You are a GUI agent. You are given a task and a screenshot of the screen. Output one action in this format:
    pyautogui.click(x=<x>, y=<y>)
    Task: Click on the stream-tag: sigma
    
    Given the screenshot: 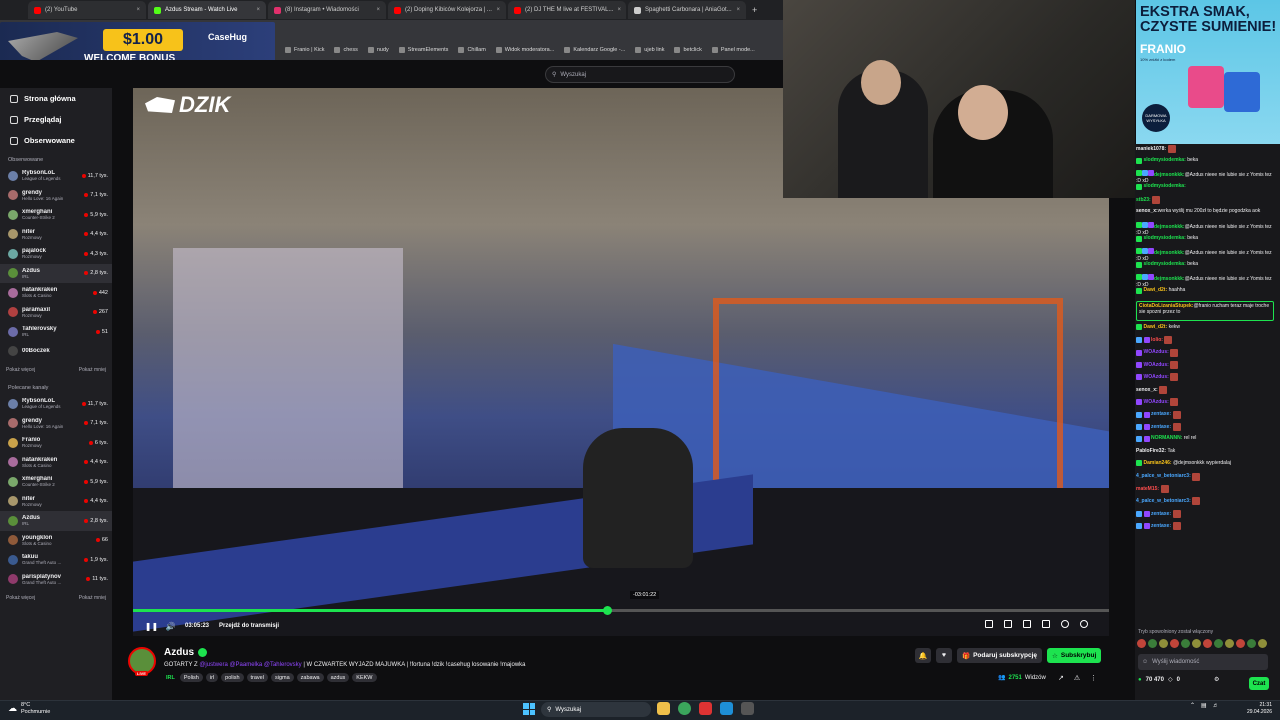 What is the action you would take?
    pyautogui.click(x=282, y=677)
    